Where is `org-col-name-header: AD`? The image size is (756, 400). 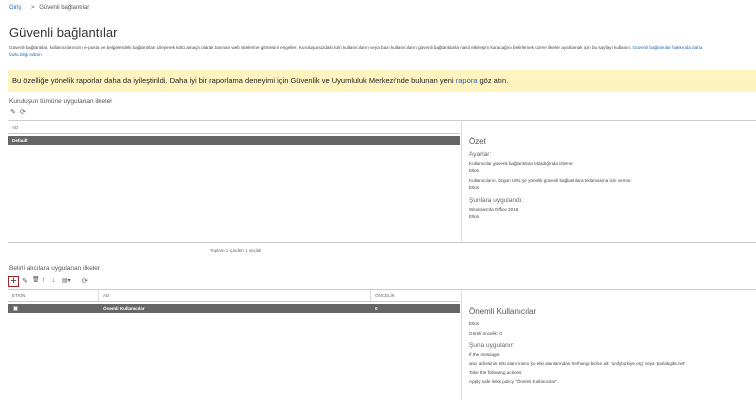 org-col-name-header: AD is located at coordinates (15, 127).